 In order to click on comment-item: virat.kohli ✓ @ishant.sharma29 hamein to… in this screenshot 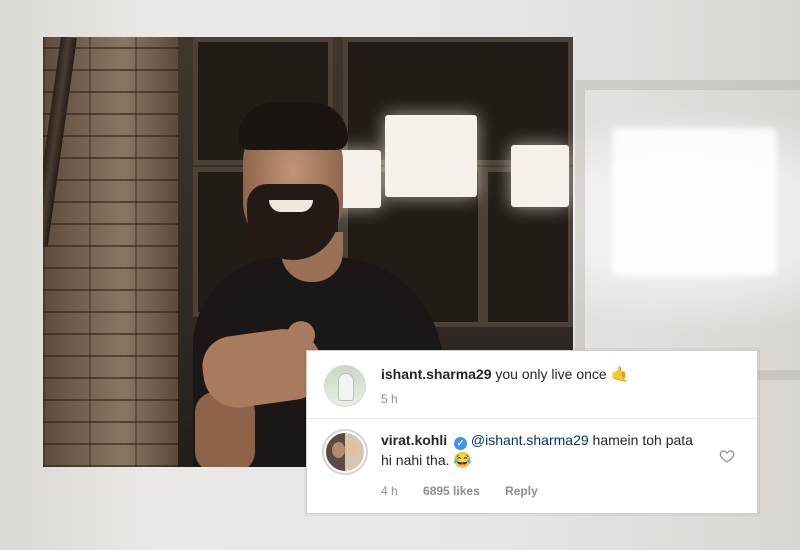, I will do `click(532, 467)`.